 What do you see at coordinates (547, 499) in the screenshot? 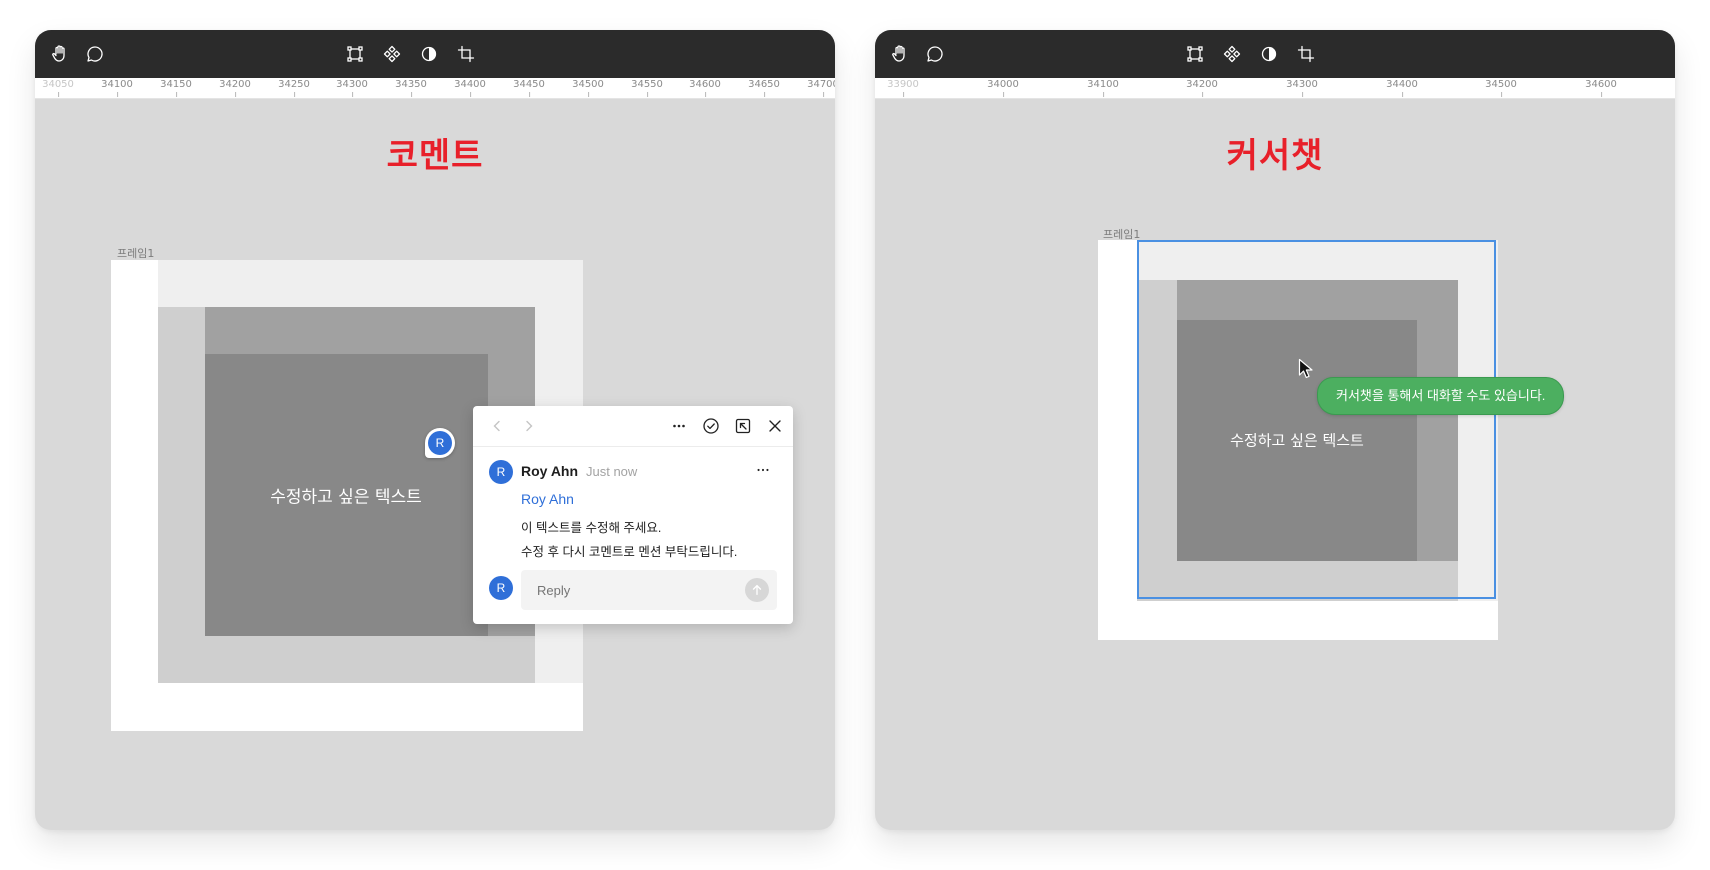
I see `comment-mention: Roy Ahn` at bounding box center [547, 499].